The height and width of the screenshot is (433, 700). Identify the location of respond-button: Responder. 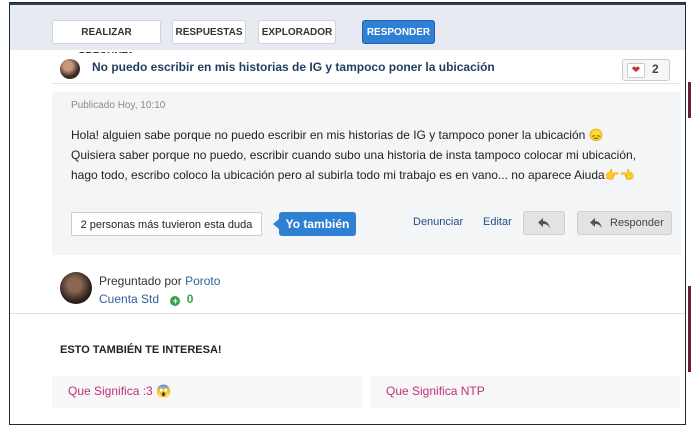
(624, 223).